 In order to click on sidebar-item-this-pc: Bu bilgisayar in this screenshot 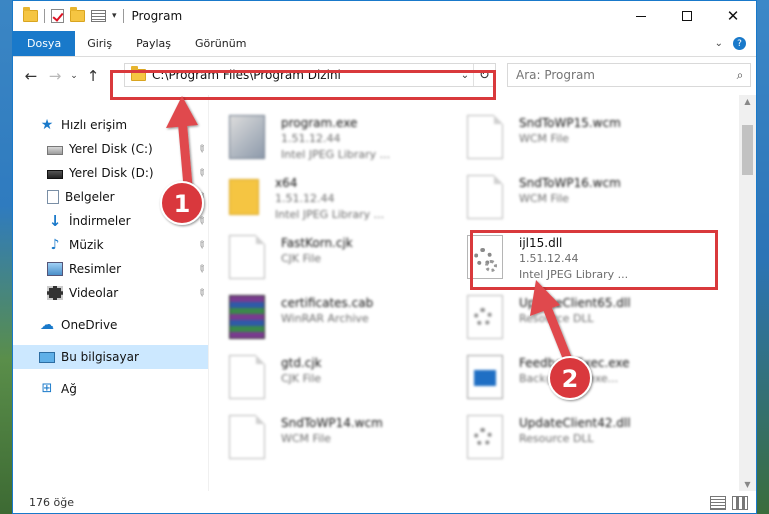, I will do `click(111, 357)`.